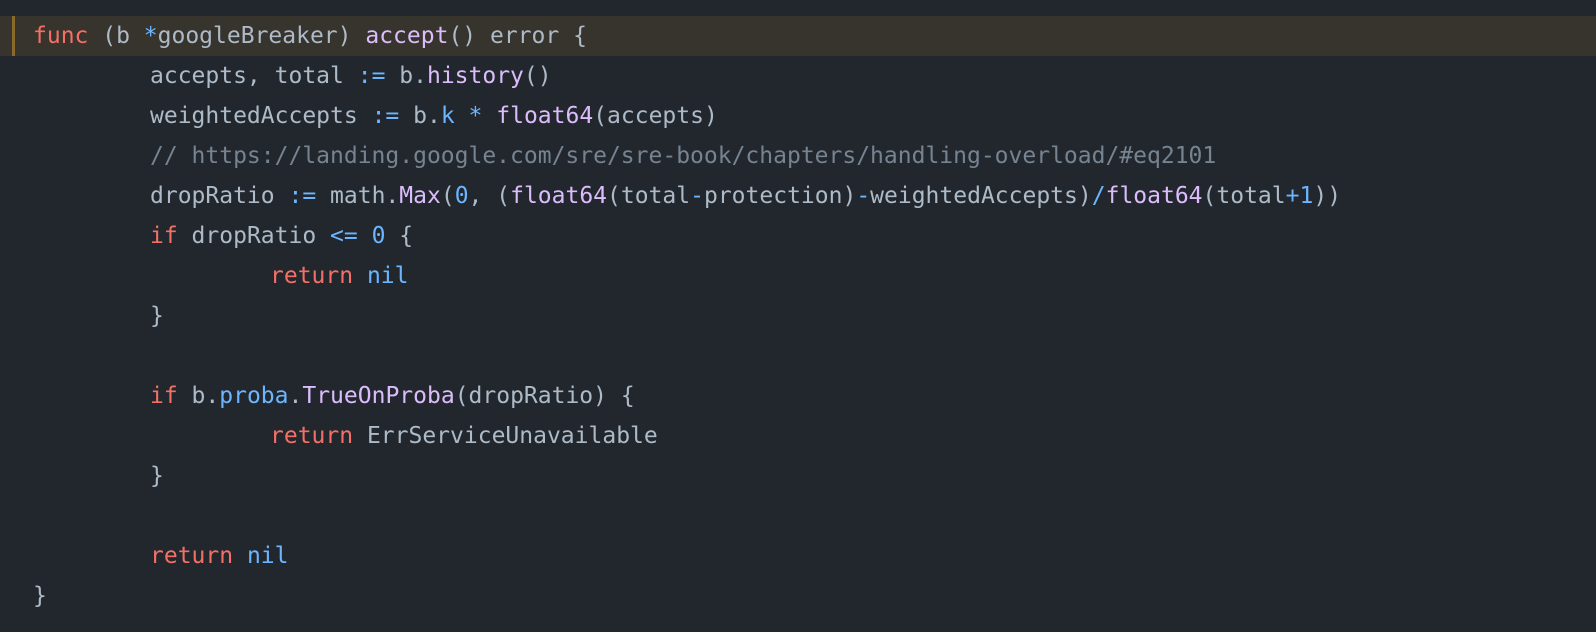 The width and height of the screenshot is (1596, 632). I want to click on code-text: weightedAccepts), so click(981, 196).